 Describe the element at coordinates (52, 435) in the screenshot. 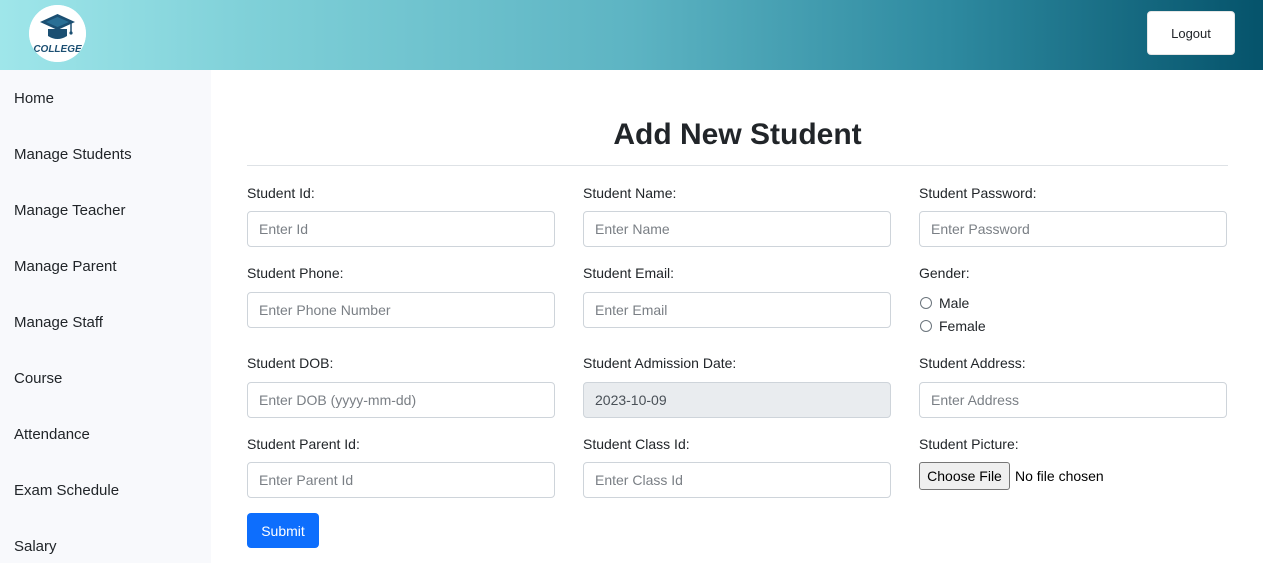

I see `sidebar-item-attendance: Attendance` at that location.